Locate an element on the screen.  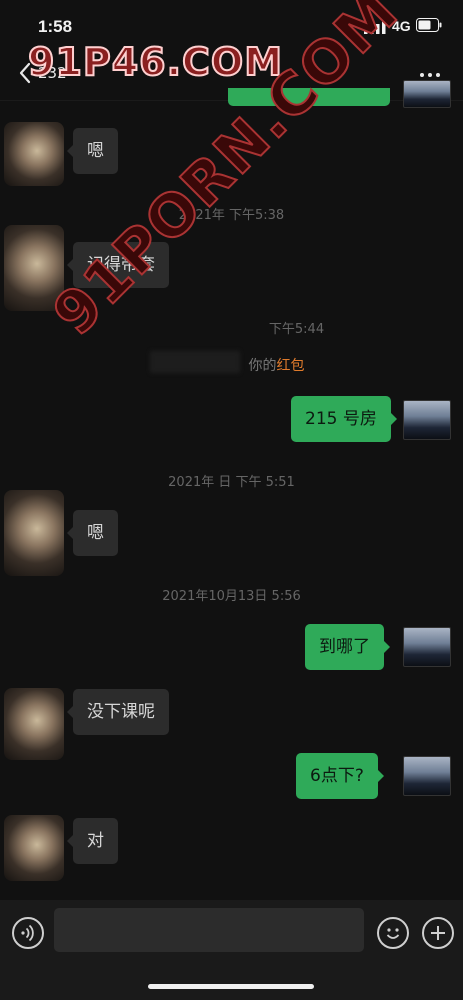
message-bubble: 215 号房 is located at coordinates (344, 419).